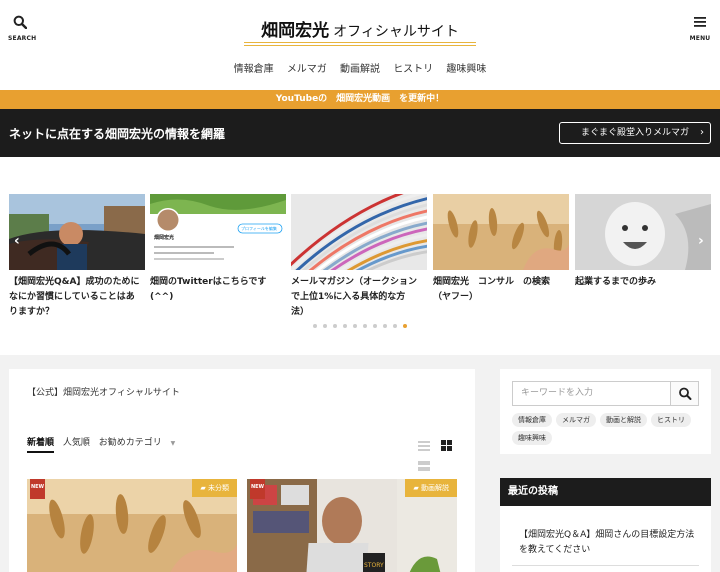  Describe the element at coordinates (360, 99) in the screenshot. I see `notice-bar: YouTubeの 畑岡宏光動画 を更新中！` at that location.